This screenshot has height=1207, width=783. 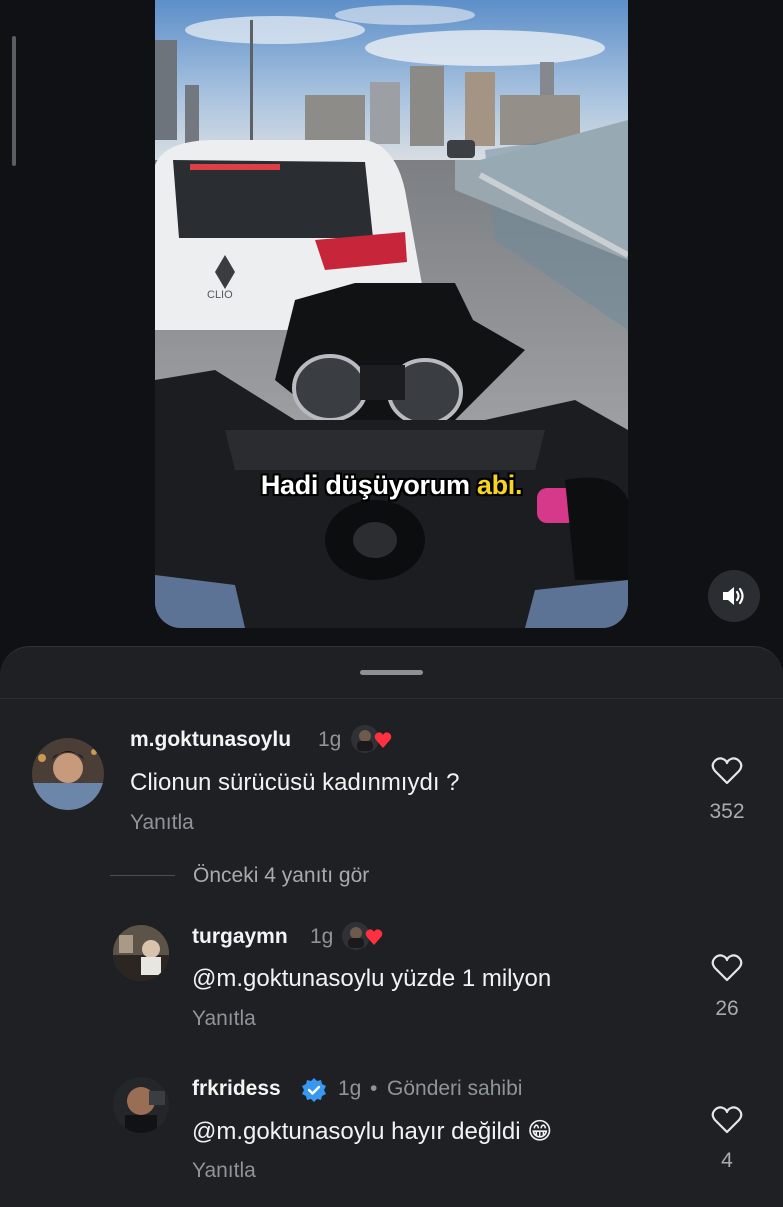 I want to click on like-count: 352, so click(x=727, y=811).